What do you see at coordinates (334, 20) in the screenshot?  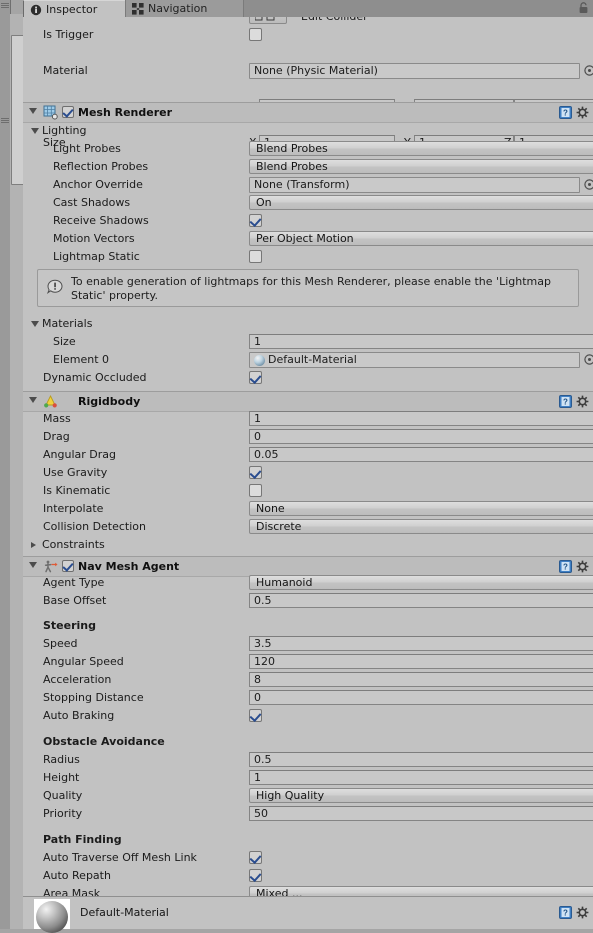 I see `edit-collider-label: Edit Collider` at bounding box center [334, 20].